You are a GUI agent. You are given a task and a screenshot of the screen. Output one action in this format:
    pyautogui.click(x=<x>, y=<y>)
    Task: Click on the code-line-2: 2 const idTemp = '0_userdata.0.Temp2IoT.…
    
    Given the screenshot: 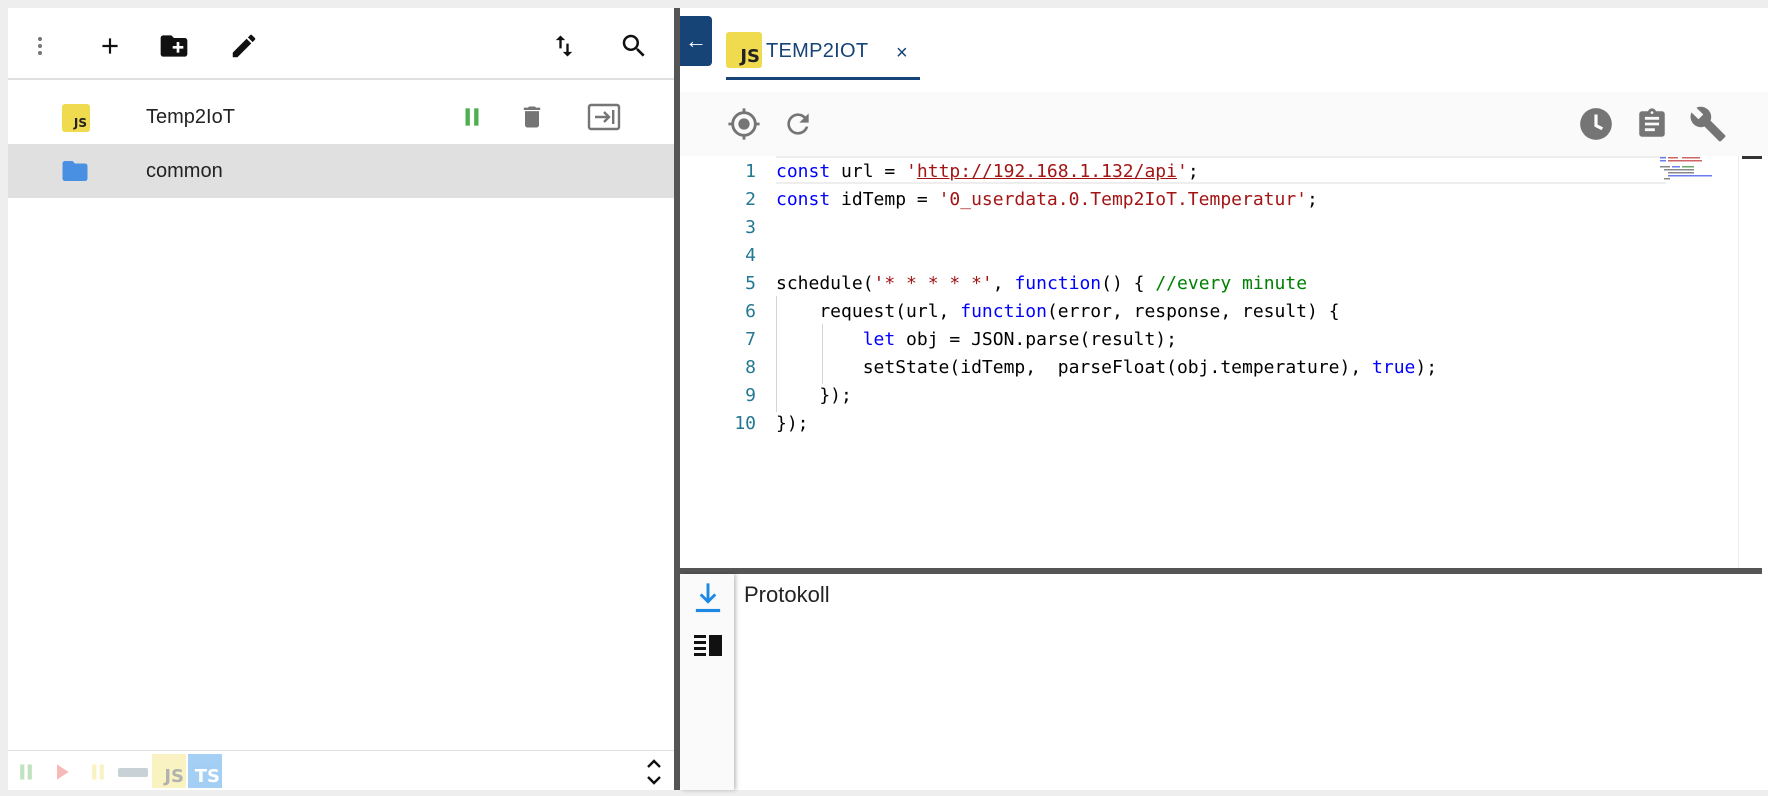 What is the action you would take?
    pyautogui.click(x=1200, y=200)
    